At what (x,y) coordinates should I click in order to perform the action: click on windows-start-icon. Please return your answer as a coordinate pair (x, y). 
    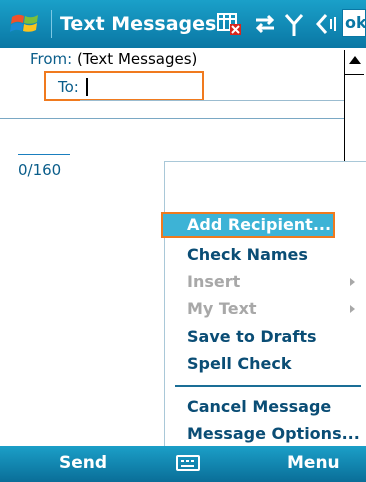
    Looking at the image, I should click on (25, 24).